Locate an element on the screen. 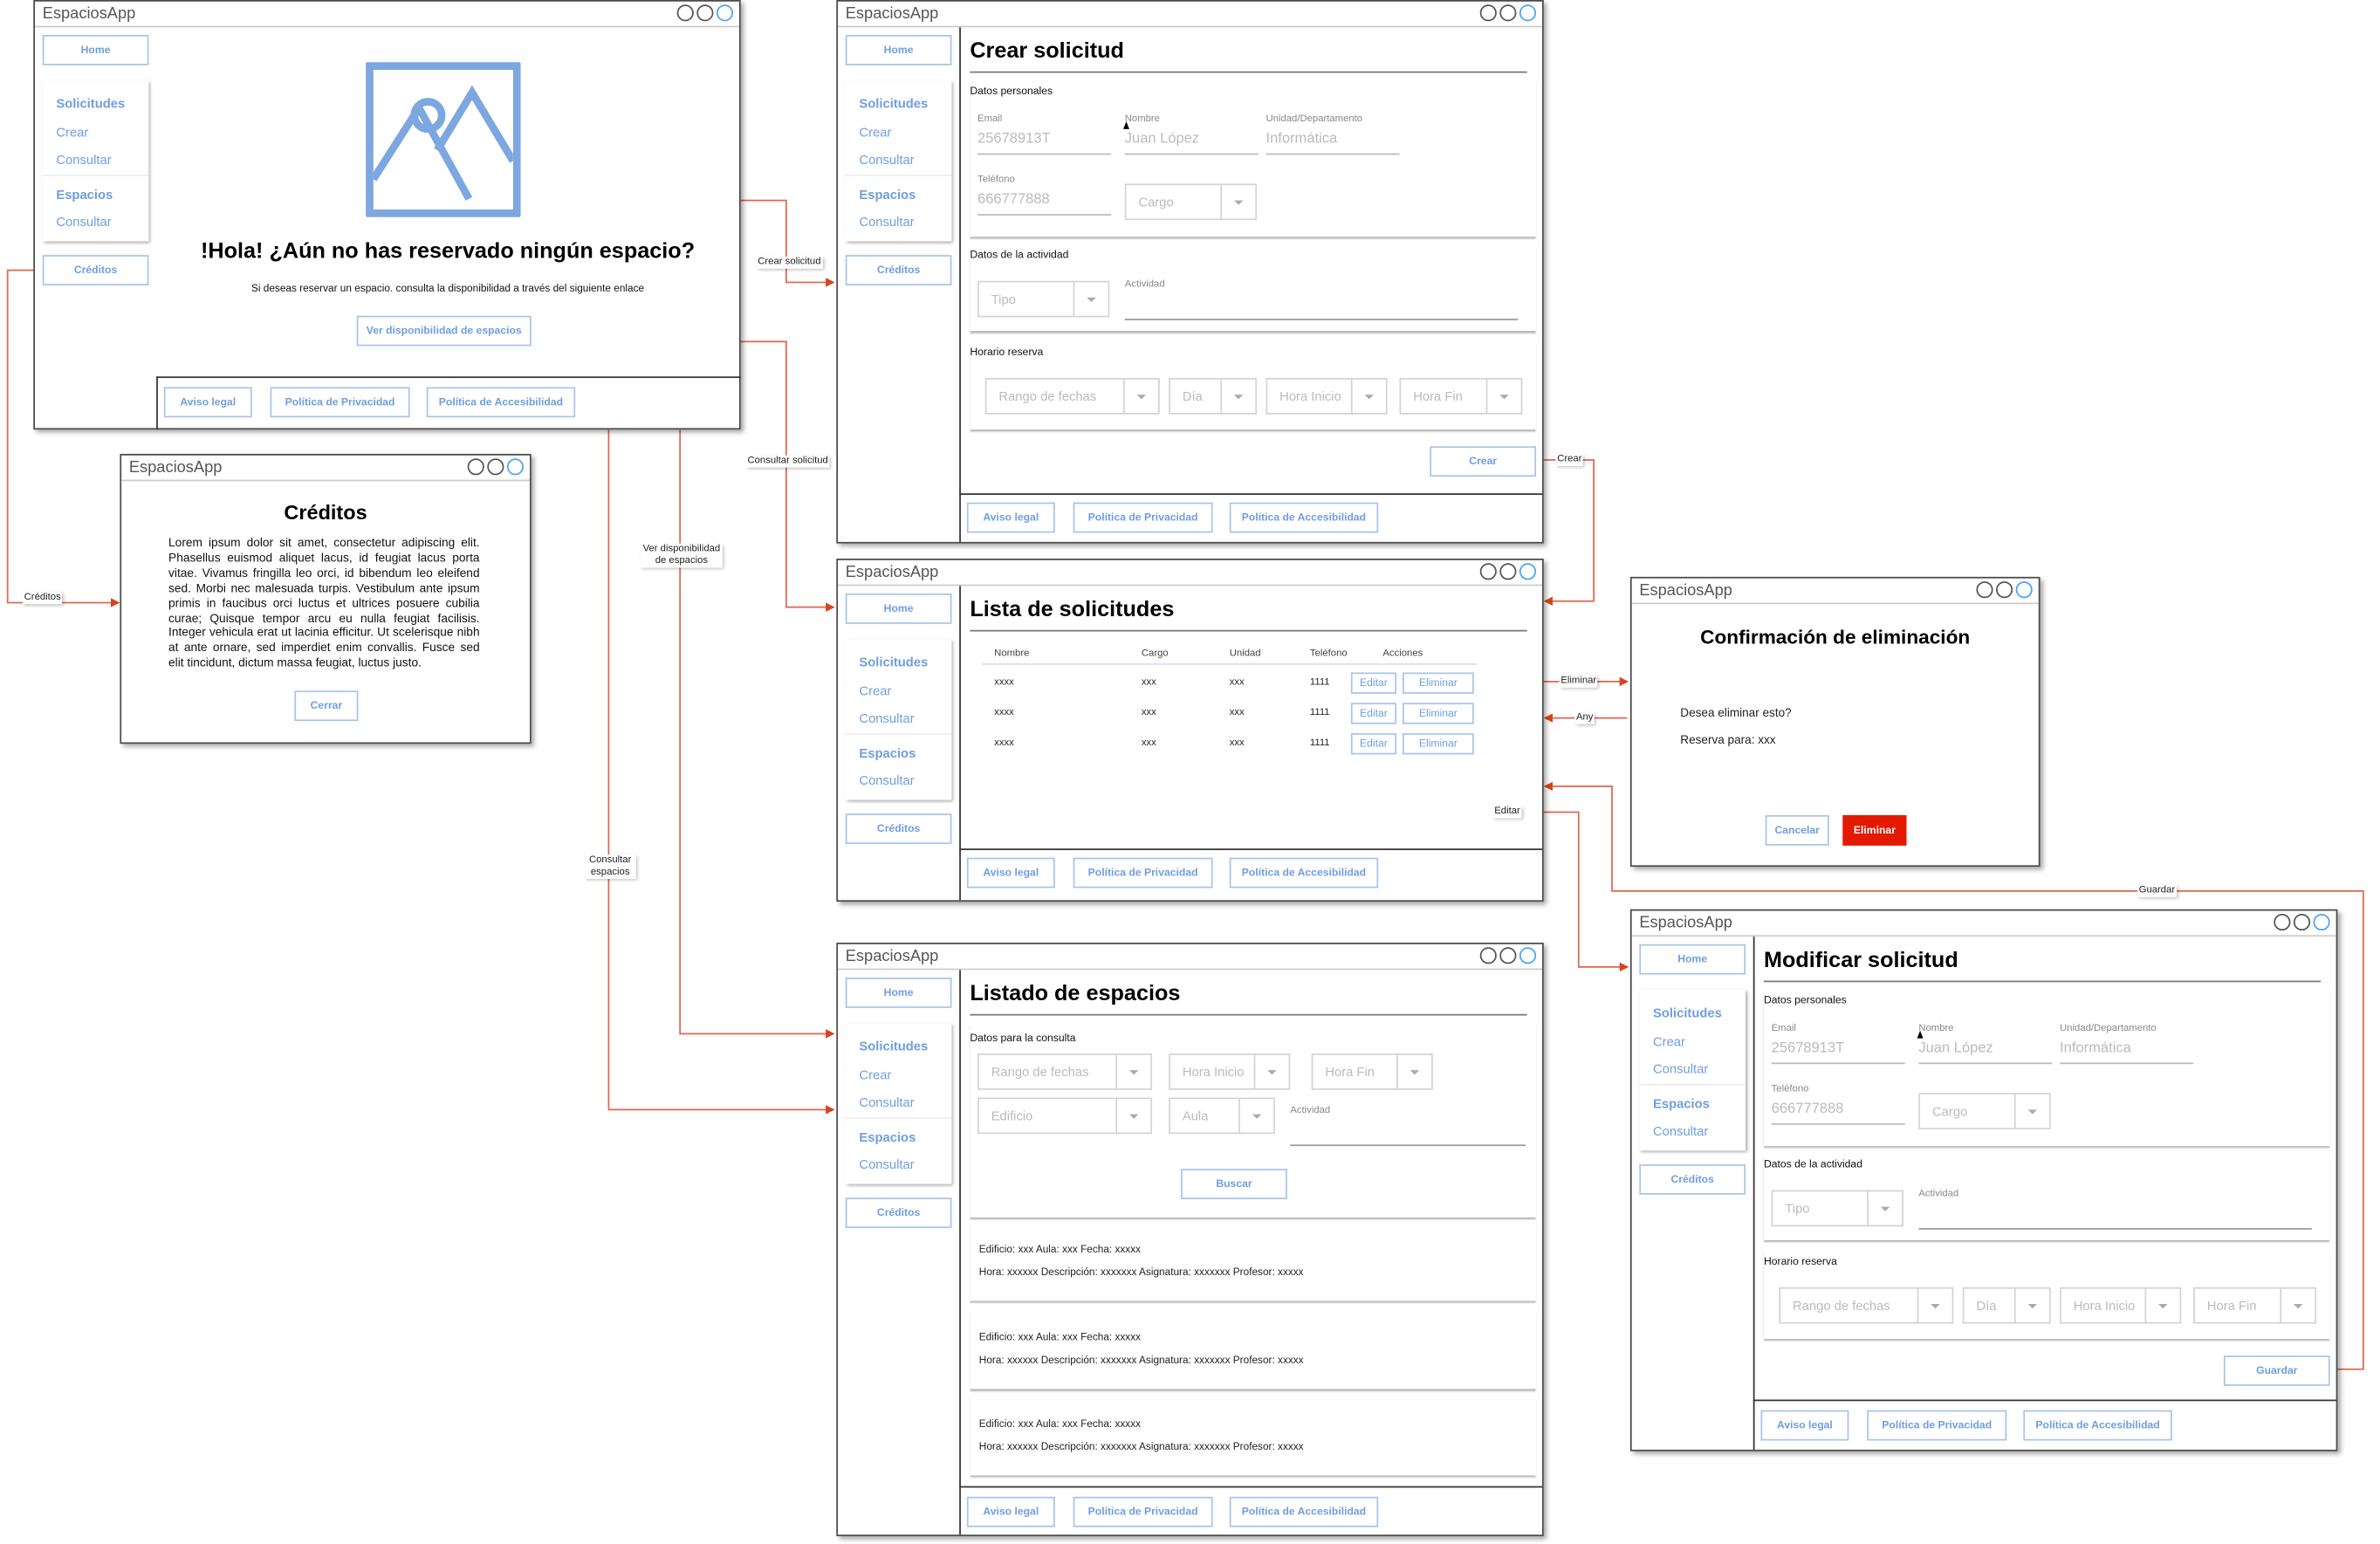 Image resolution: width=2380 pixels, height=1544 pixels. buscar-button: Buscar is located at coordinates (1234, 1184).